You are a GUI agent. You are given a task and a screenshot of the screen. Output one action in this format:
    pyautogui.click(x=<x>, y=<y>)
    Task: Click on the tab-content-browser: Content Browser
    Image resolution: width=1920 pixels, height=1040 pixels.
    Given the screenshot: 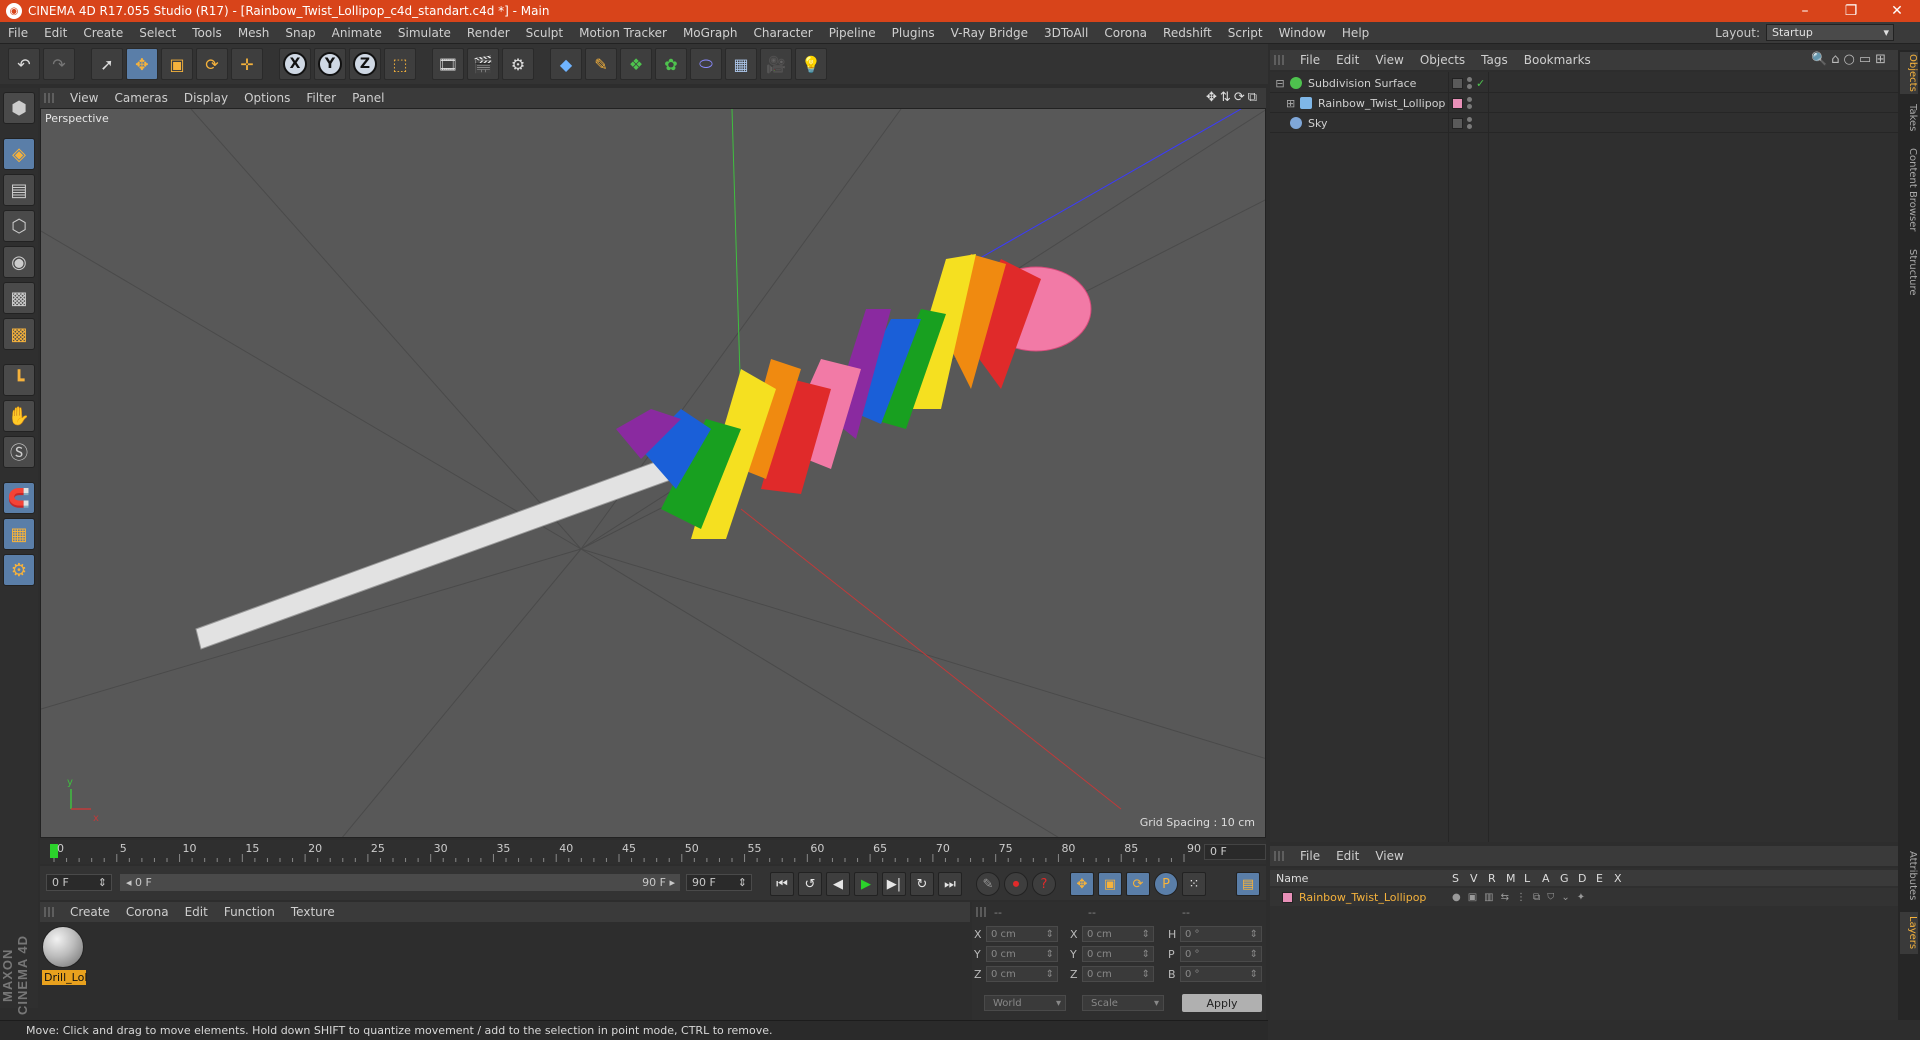 What is the action you would take?
    pyautogui.click(x=1909, y=190)
    